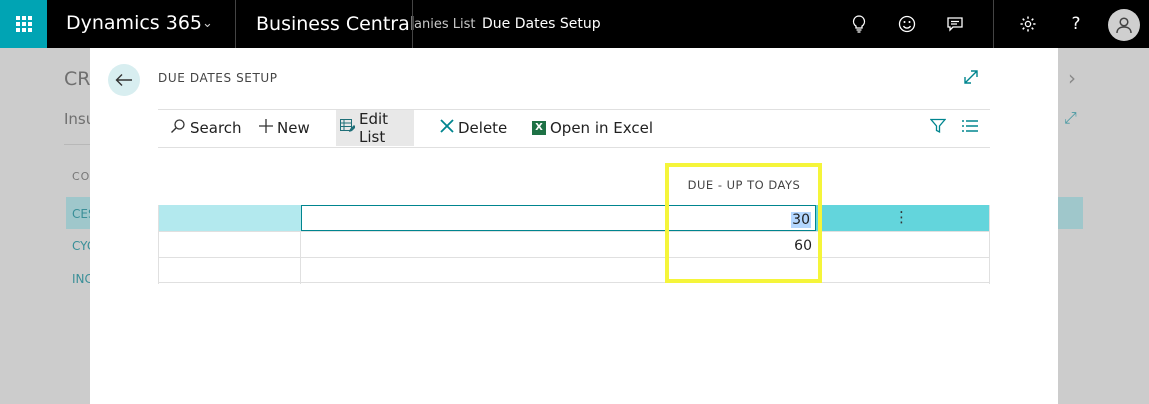 The image size is (1149, 404). I want to click on open-in-excel-button: X Open in Excel, so click(592, 128).